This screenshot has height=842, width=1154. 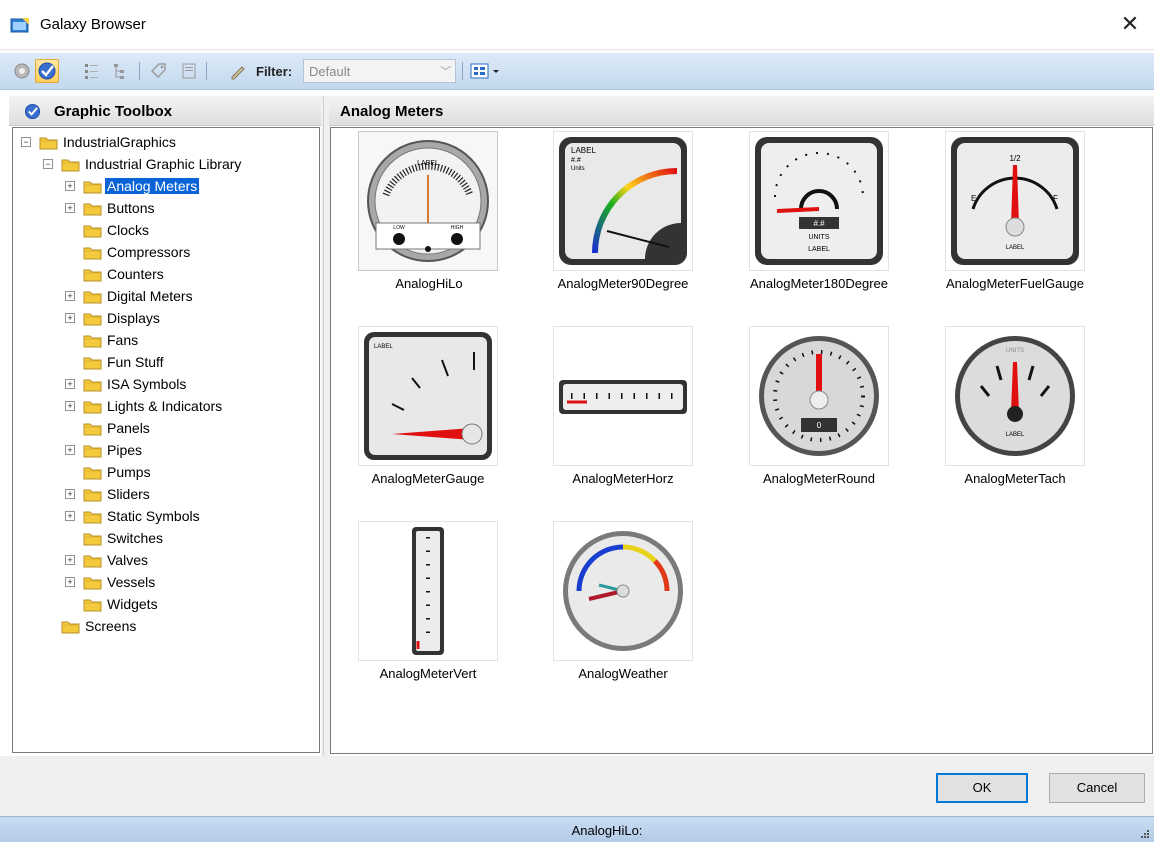 I want to click on svg-text: E, so click(x=973, y=198).